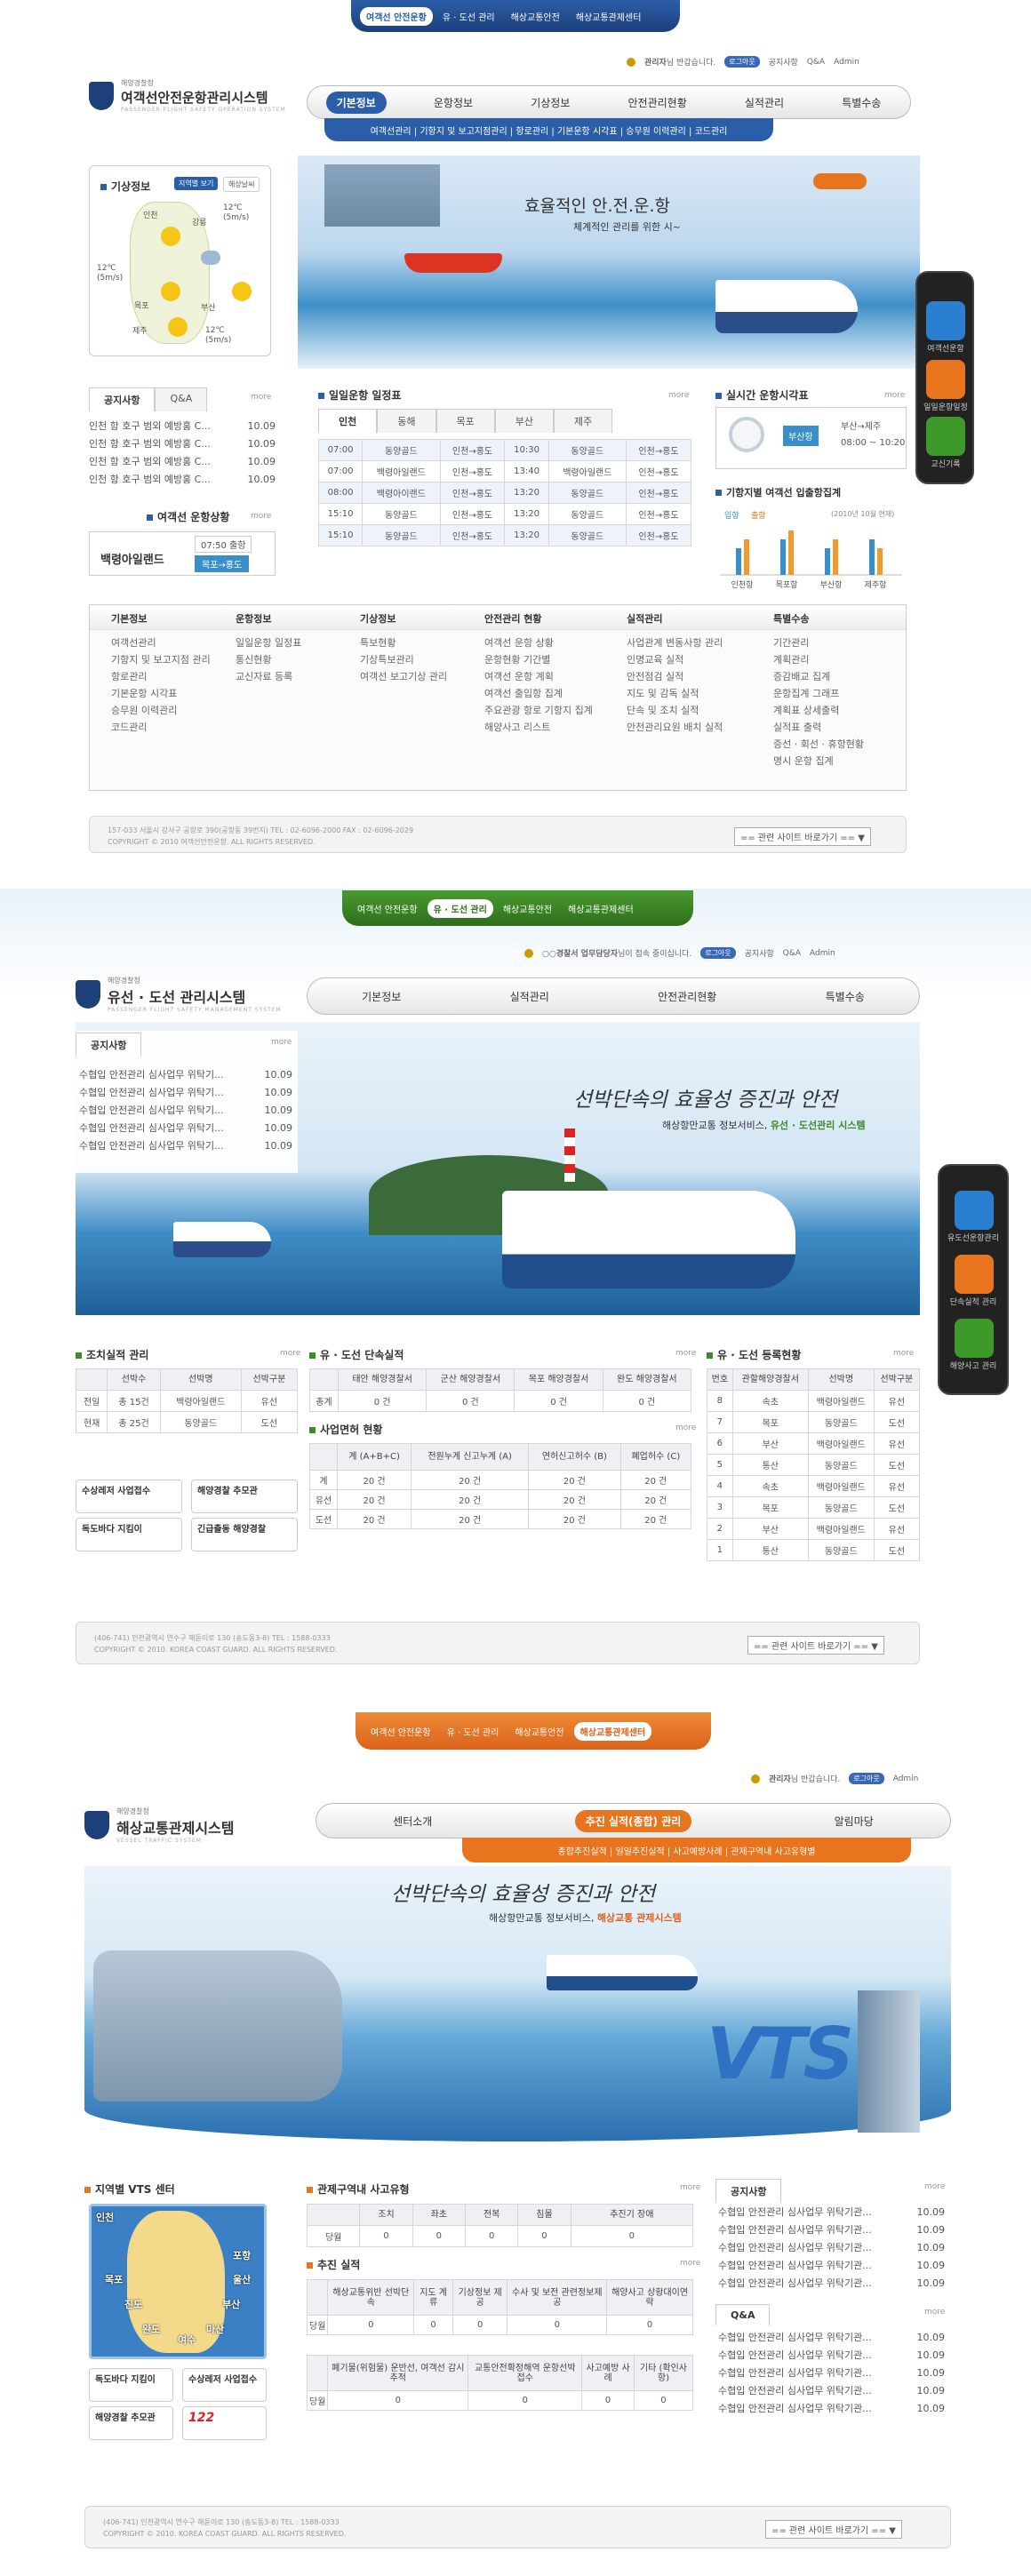 The width and height of the screenshot is (1031, 2576). Describe the element at coordinates (177, 659) in the screenshot. I see `sitemap-link: 기항지 및 보고지점 관리` at that location.